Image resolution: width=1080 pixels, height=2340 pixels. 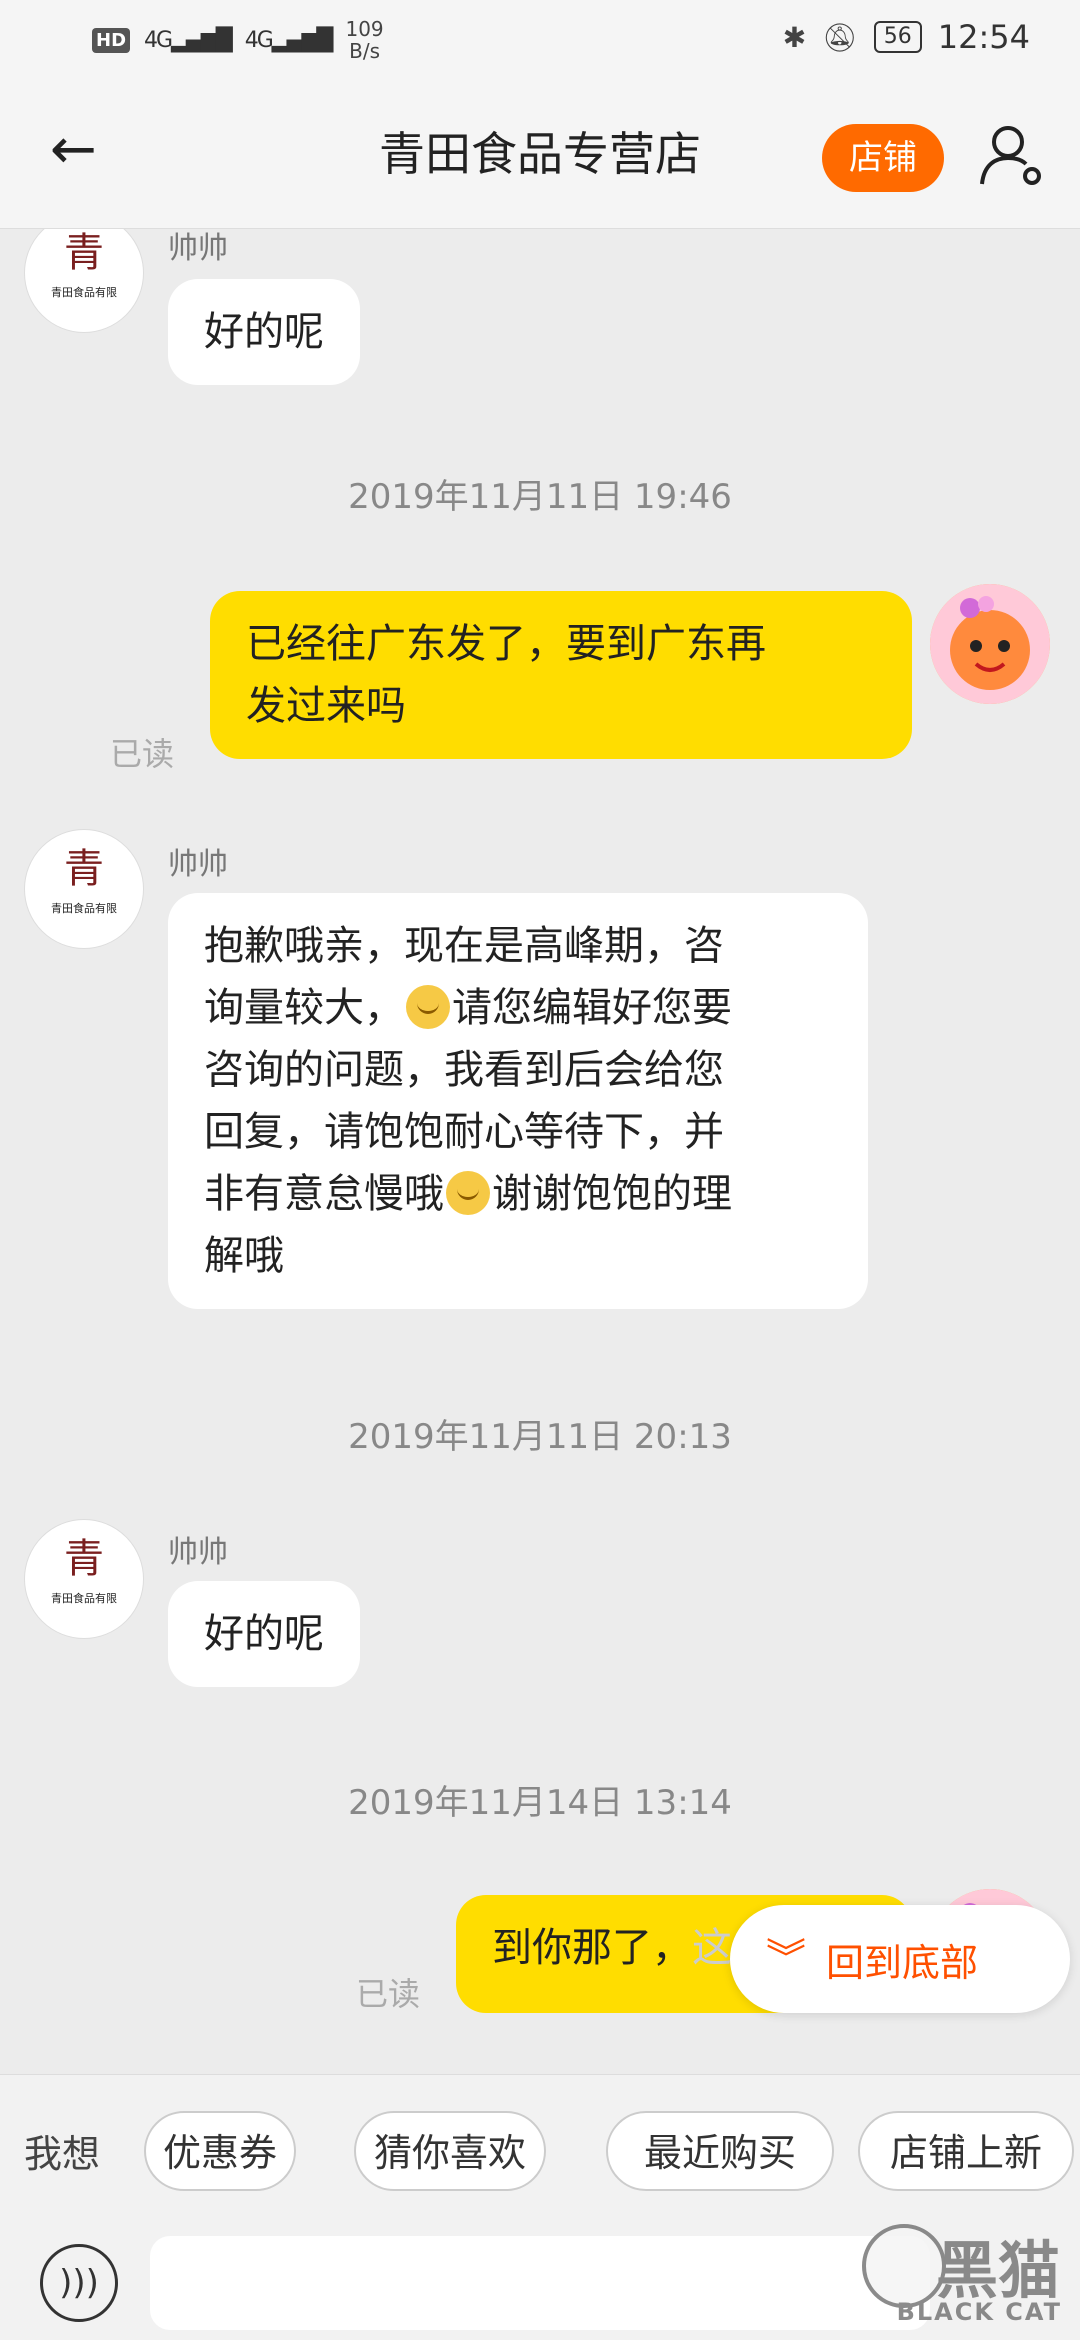 What do you see at coordinates (244, 1256) in the screenshot?
I see `message-line: 解哦` at bounding box center [244, 1256].